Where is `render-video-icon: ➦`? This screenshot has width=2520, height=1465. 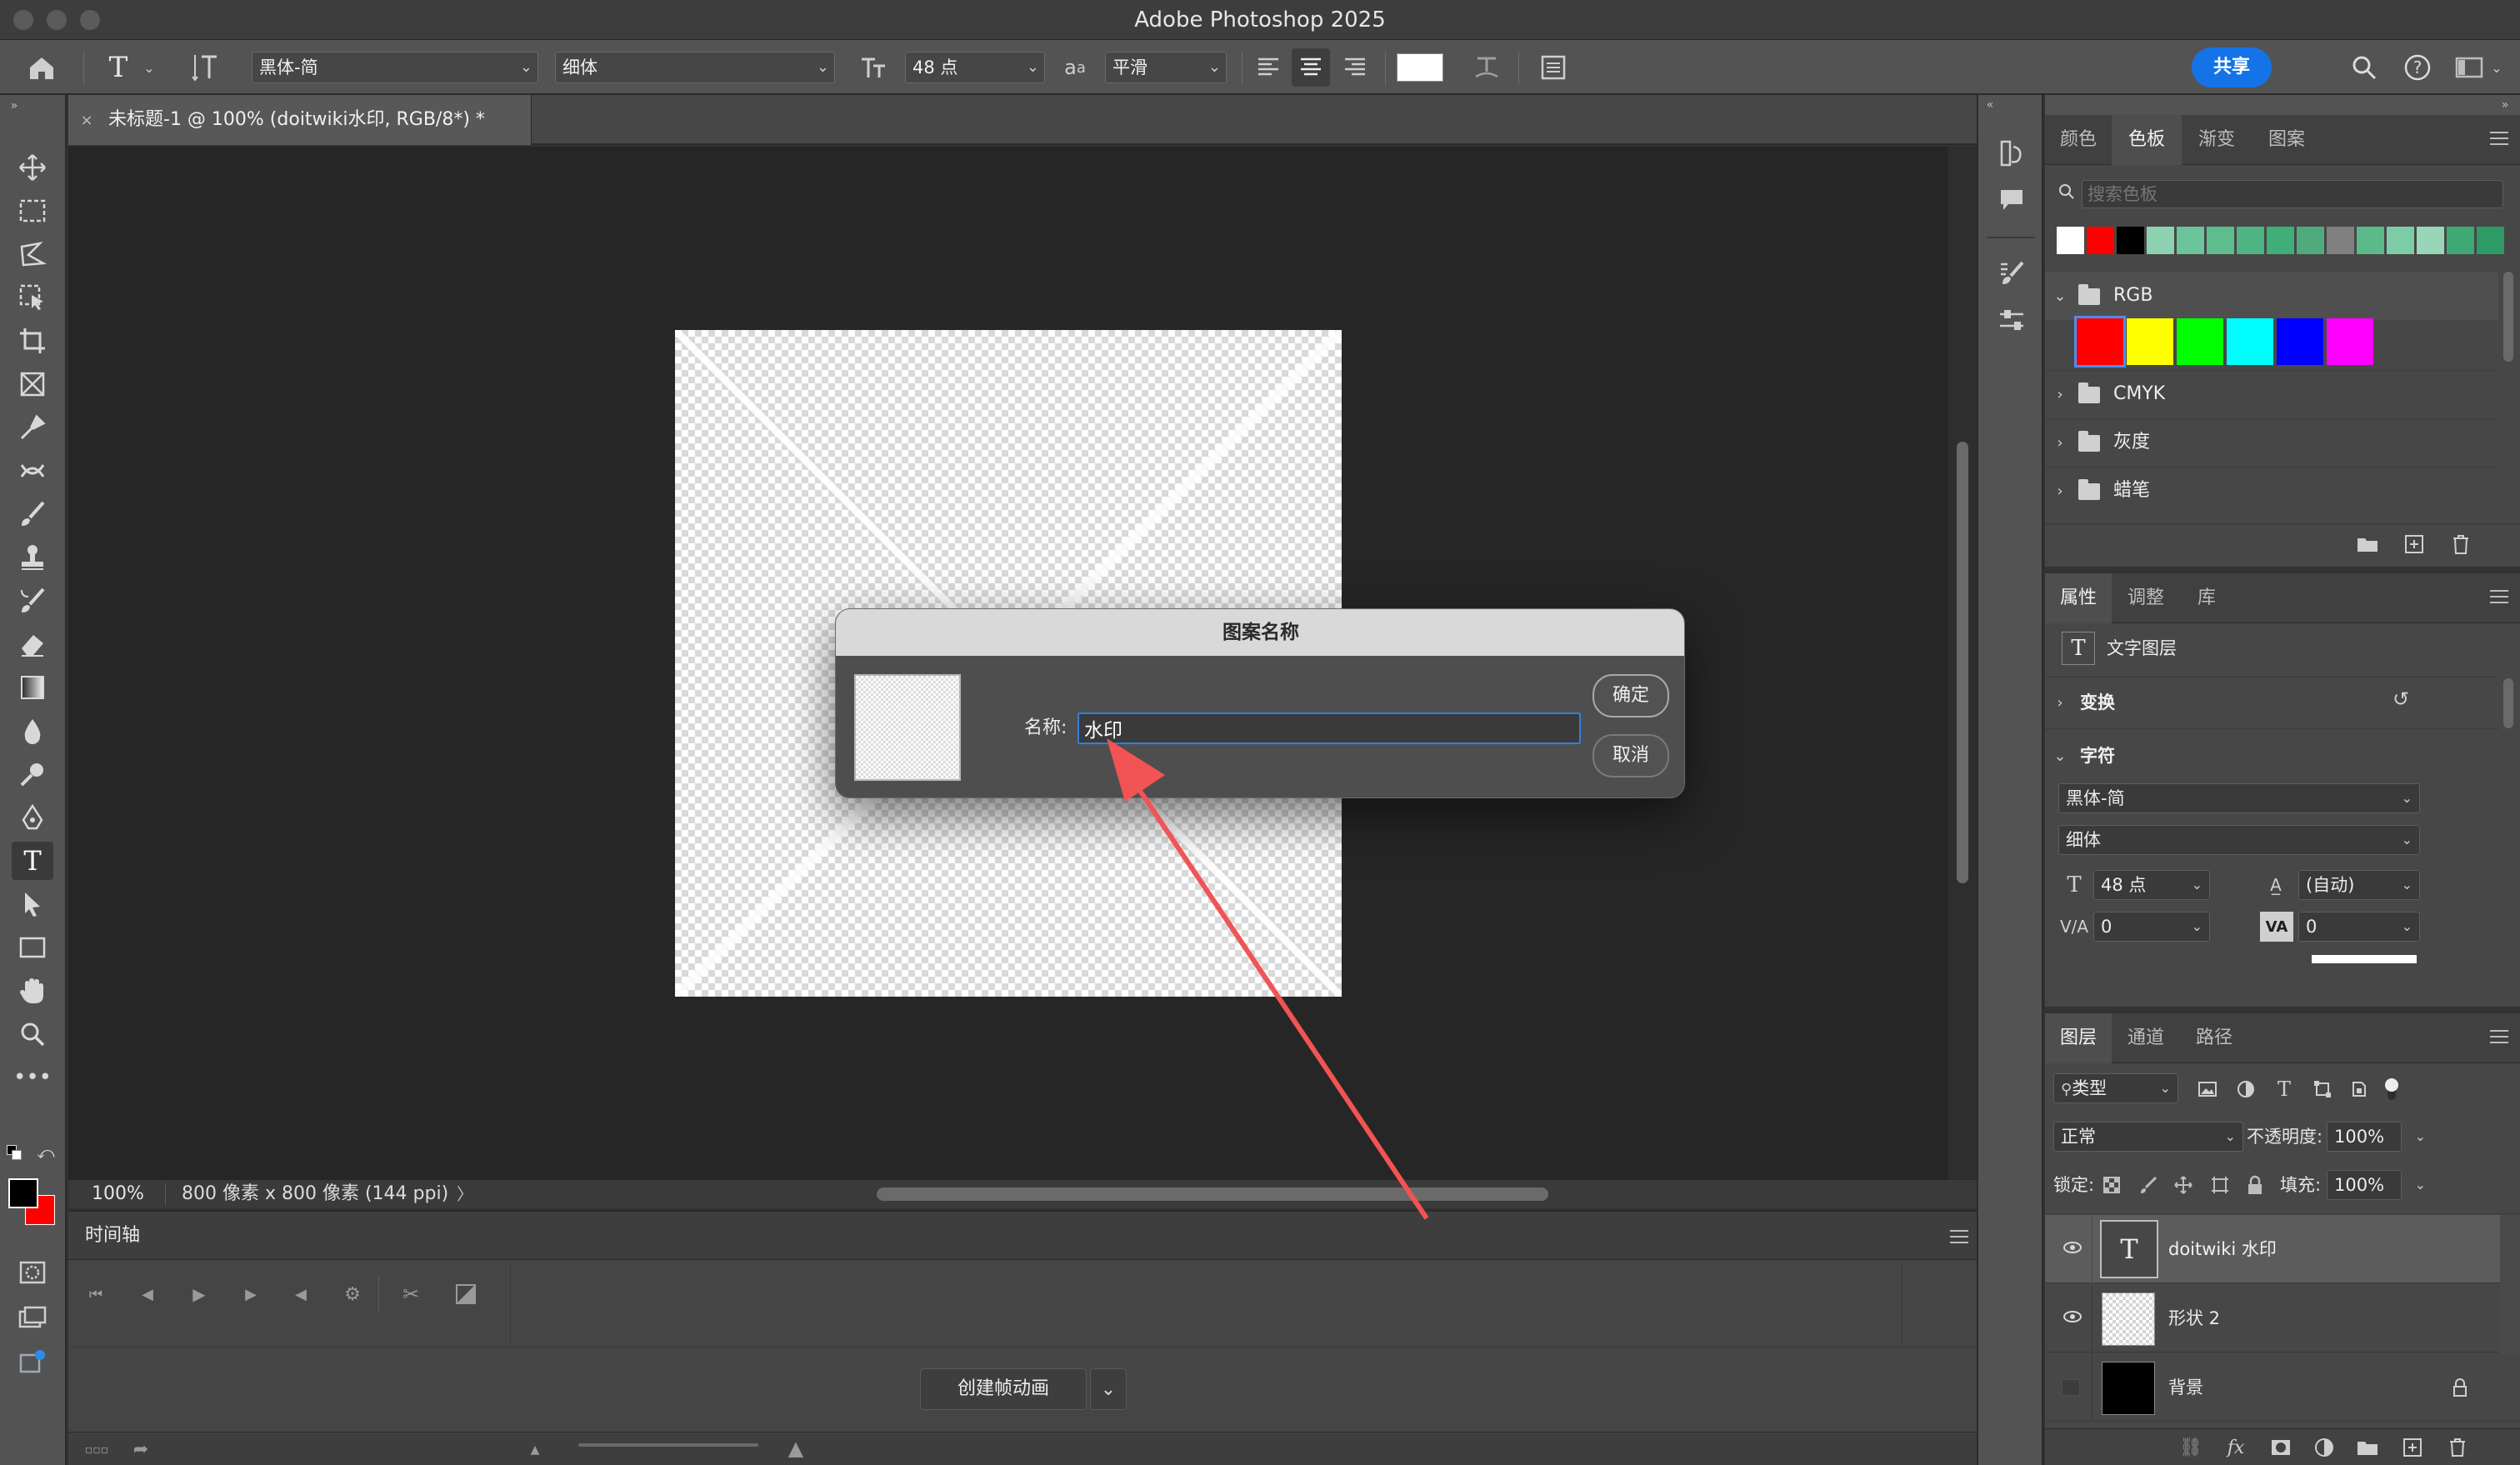 render-video-icon: ➦ is located at coordinates (140, 1449).